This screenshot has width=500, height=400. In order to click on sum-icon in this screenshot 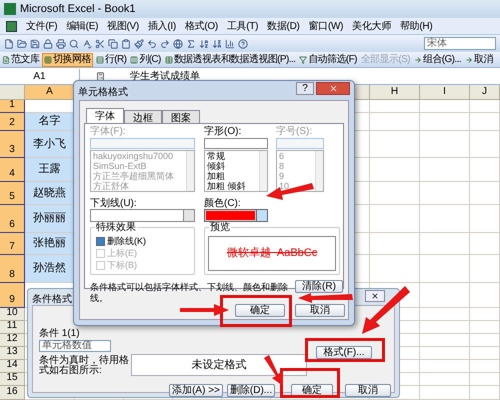, I will do `click(191, 43)`.